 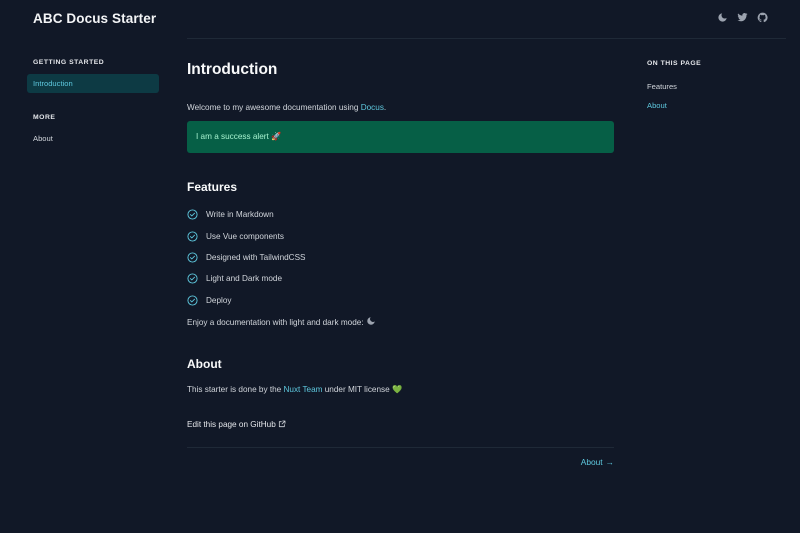 I want to click on edit-on-github-link: Edit this page on GitHub, so click(x=231, y=424).